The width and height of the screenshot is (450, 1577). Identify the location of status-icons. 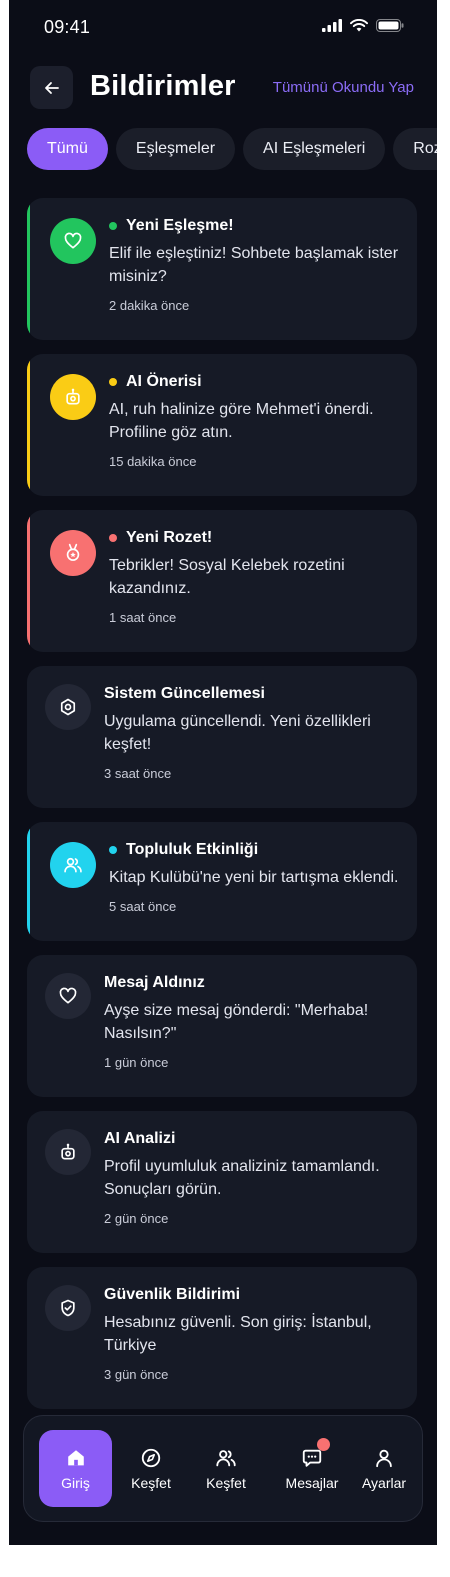
(363, 25).